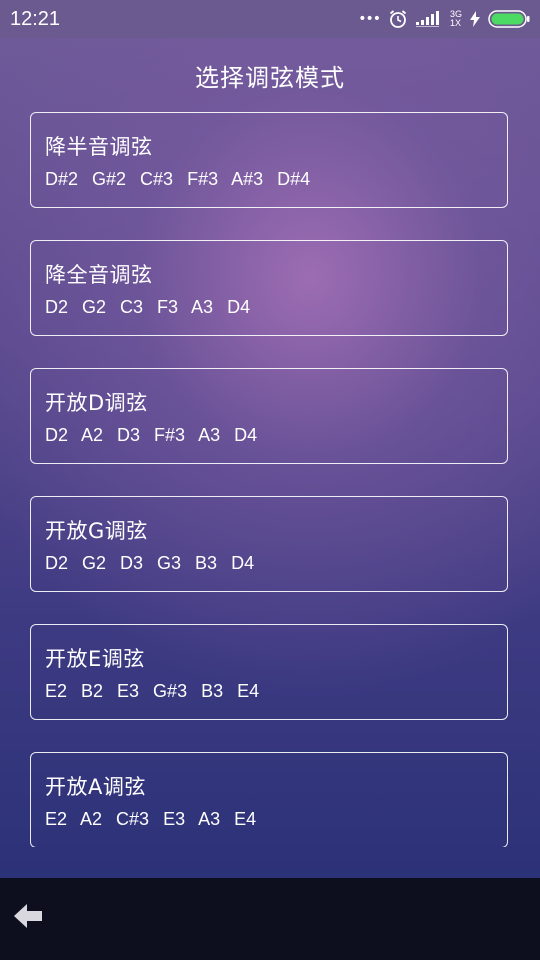 This screenshot has height=960, width=540. I want to click on tuning-name: 降半音调弦, so click(99, 147).